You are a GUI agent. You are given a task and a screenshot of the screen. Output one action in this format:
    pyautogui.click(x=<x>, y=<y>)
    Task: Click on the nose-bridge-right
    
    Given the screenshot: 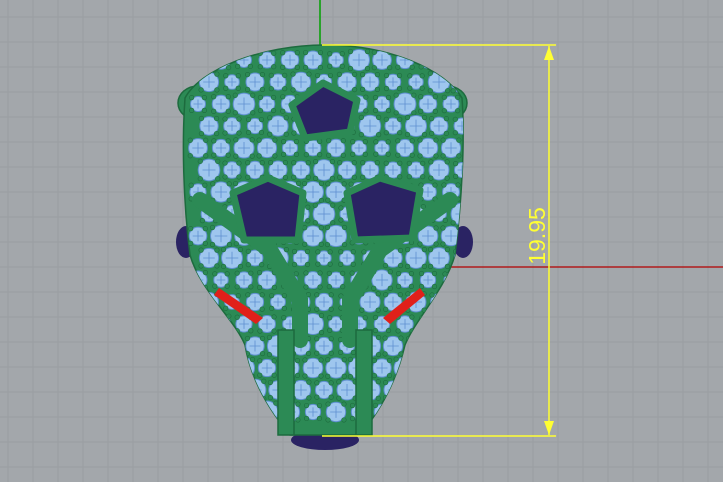 What is the action you would take?
    pyautogui.click(x=364, y=382)
    